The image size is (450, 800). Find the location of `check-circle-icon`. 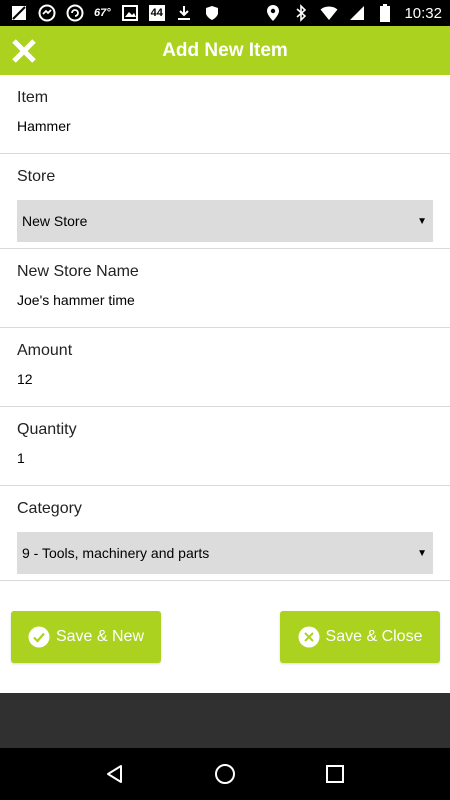

check-circle-icon is located at coordinates (39, 637).